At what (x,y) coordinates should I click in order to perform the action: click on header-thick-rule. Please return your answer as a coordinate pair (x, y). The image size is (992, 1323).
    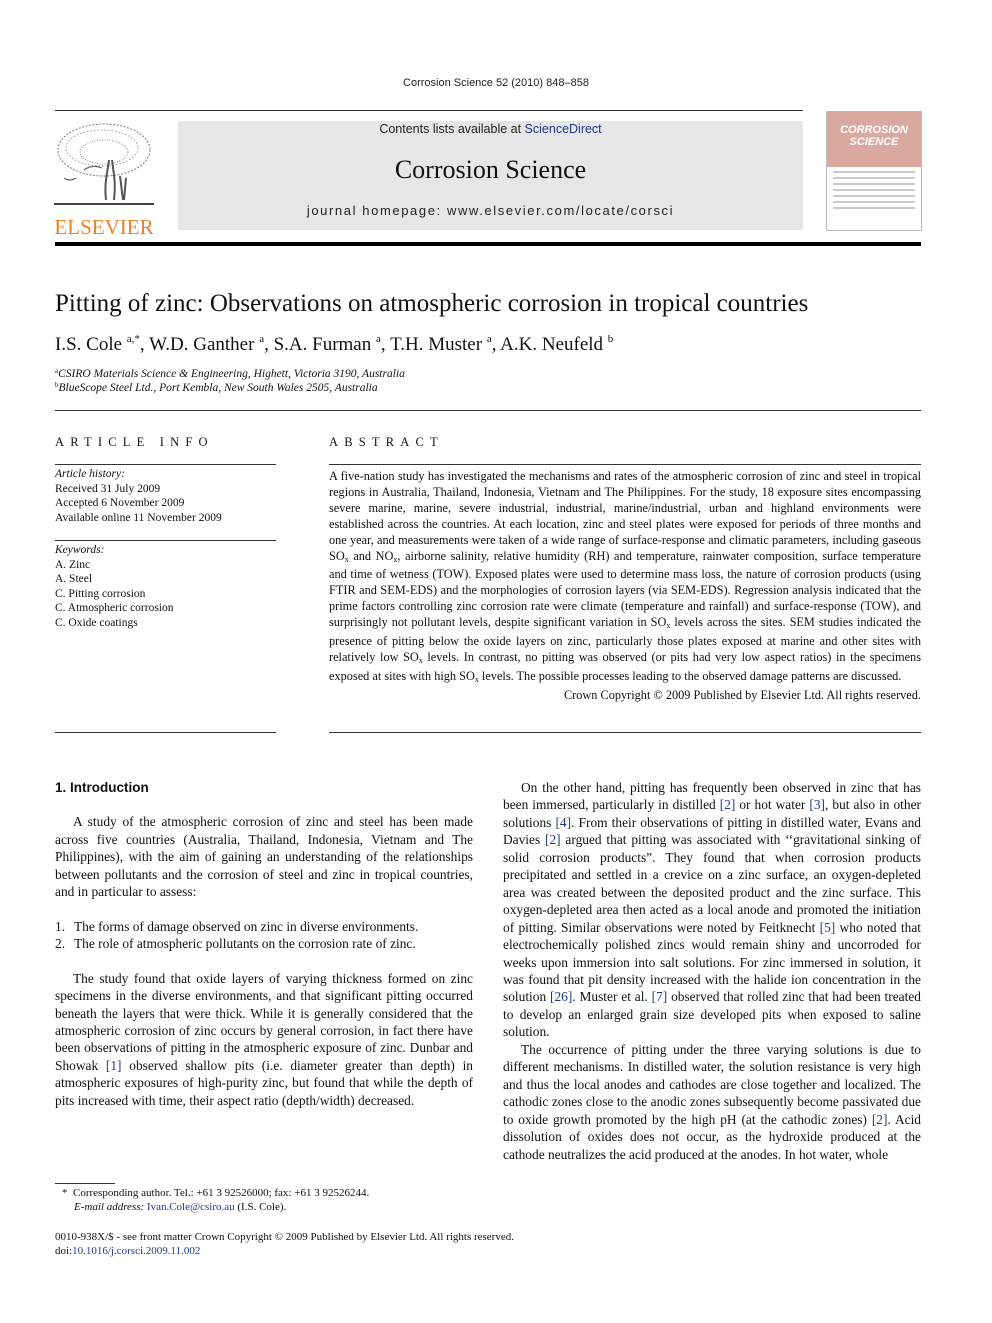
    Looking at the image, I should click on (488, 244).